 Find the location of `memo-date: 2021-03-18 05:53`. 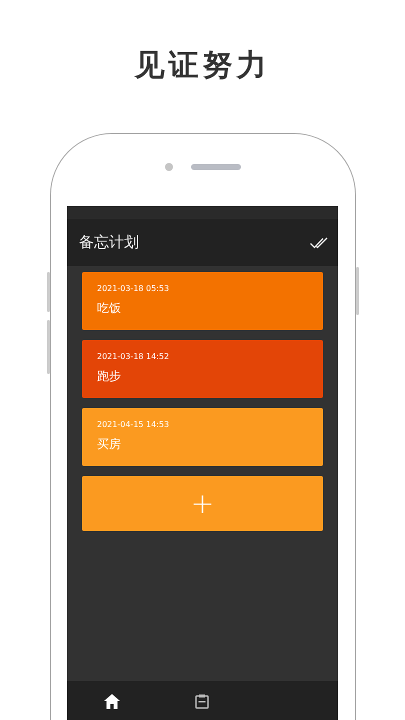

memo-date: 2021-03-18 05:53 is located at coordinates (133, 289).